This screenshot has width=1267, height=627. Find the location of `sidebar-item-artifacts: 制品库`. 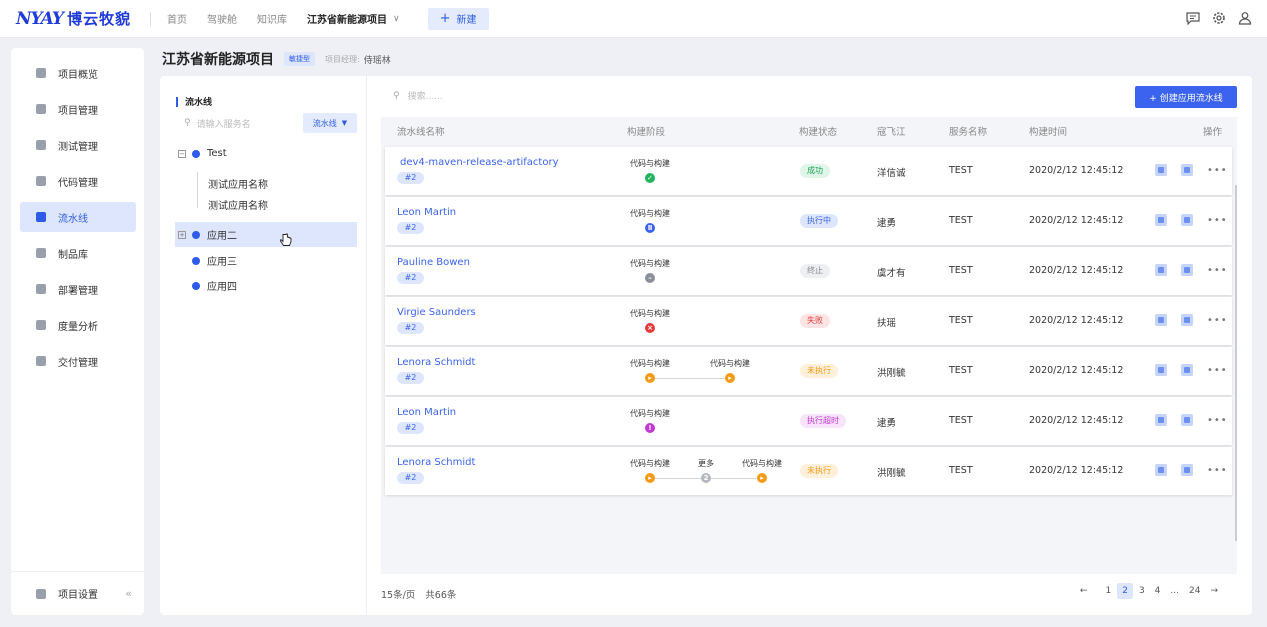

sidebar-item-artifacts: 制品库 is located at coordinates (77, 253).